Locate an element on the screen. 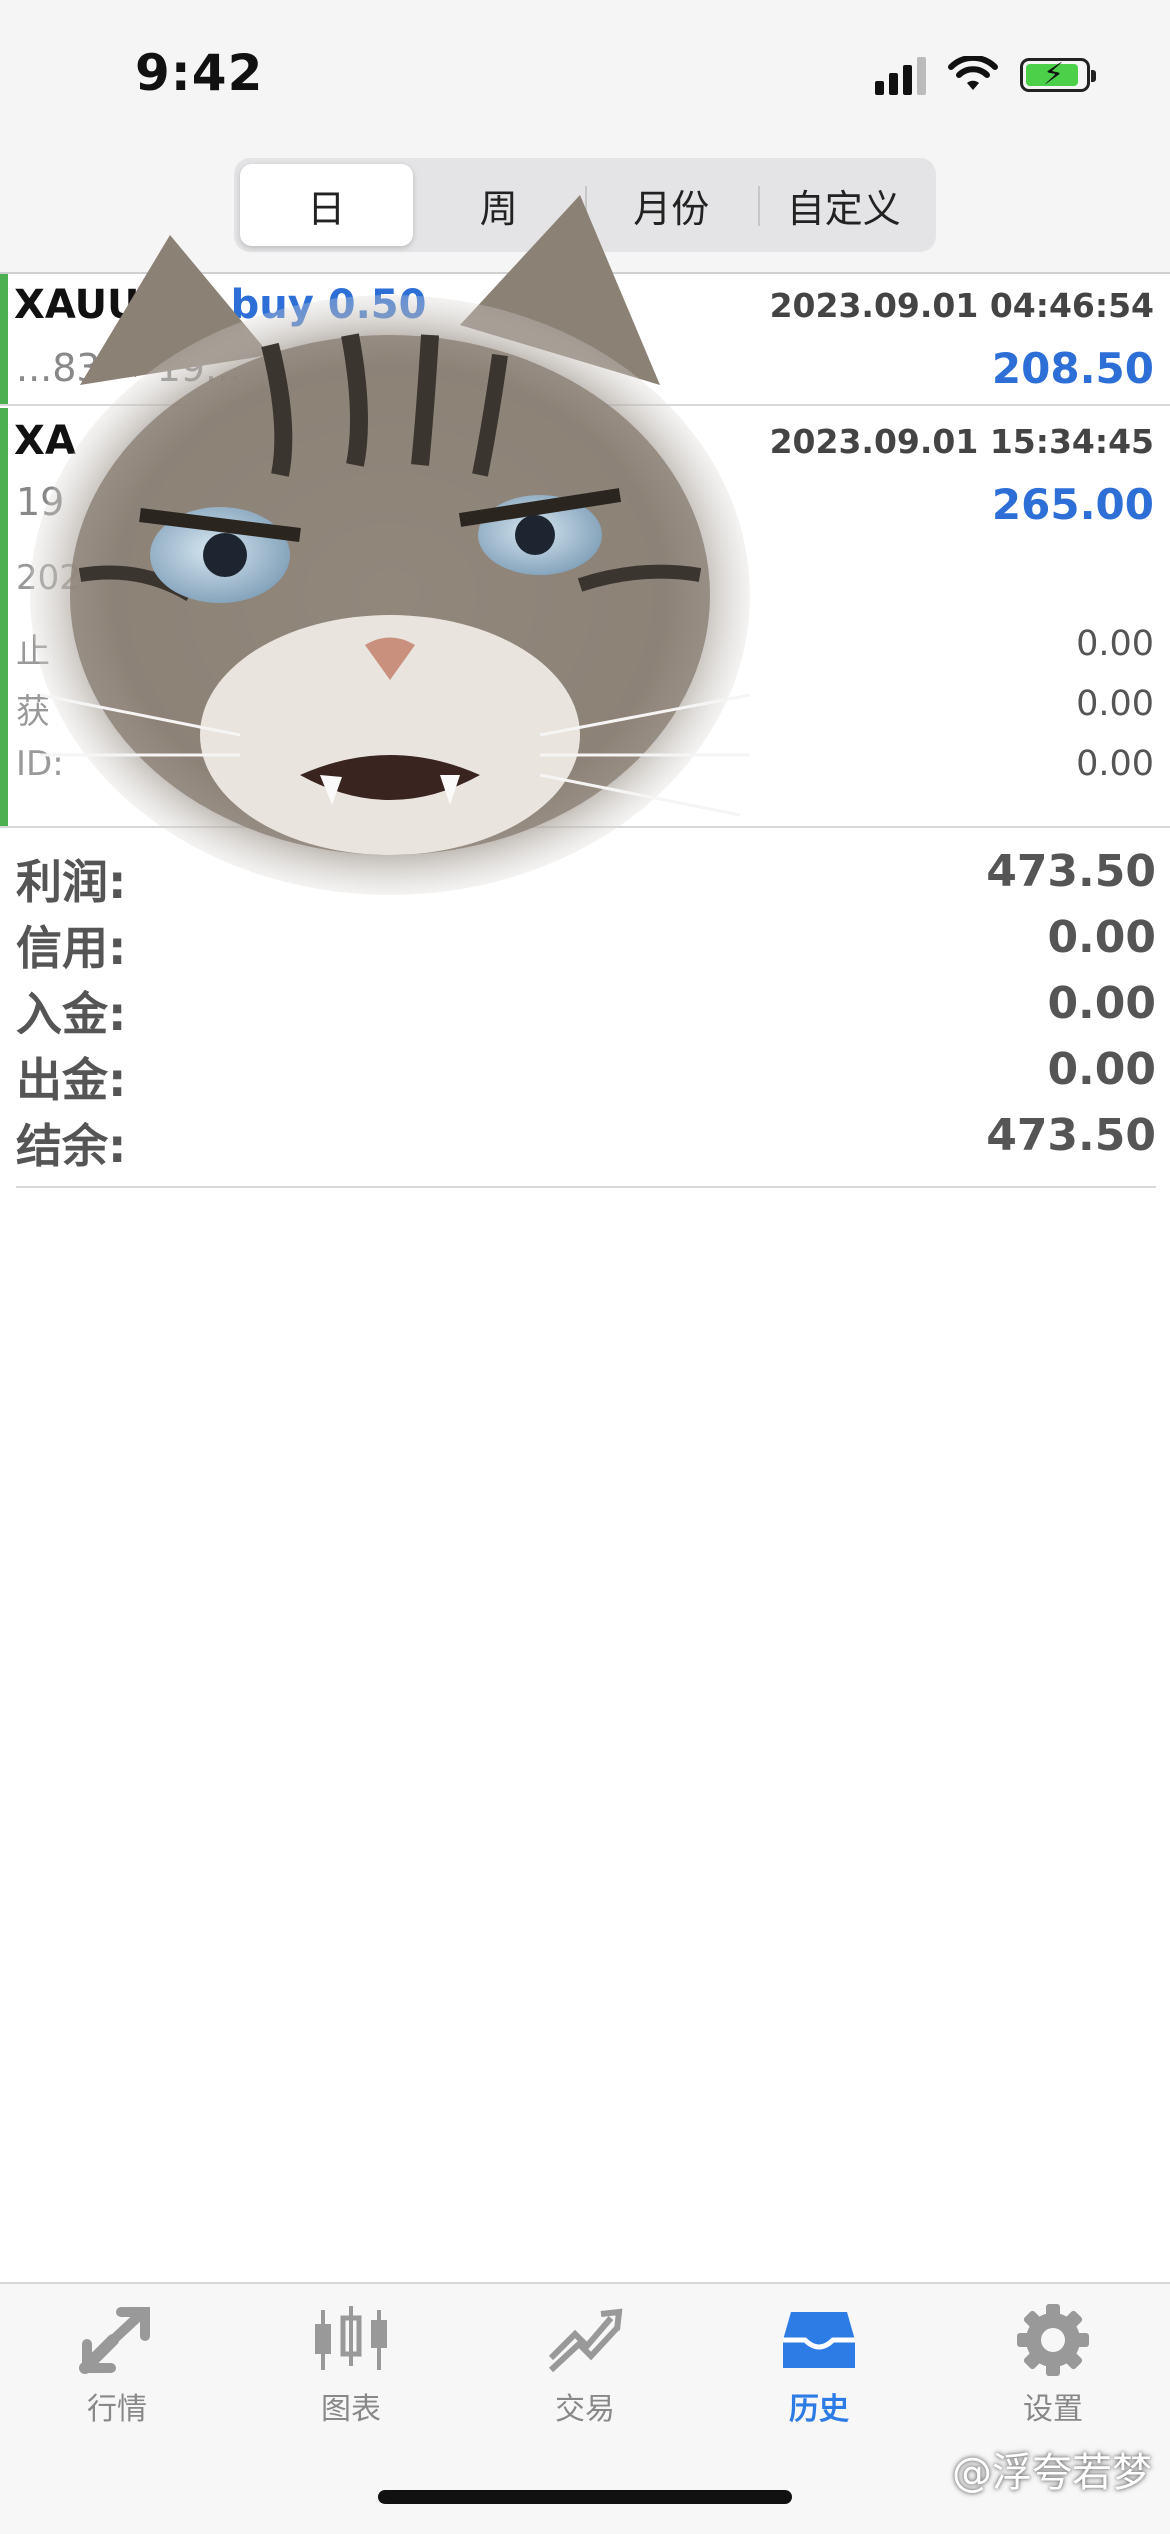 This screenshot has height=2534, width=1170. trade-datetime: 2023.09.01 04:46:54 is located at coordinates (961, 305).